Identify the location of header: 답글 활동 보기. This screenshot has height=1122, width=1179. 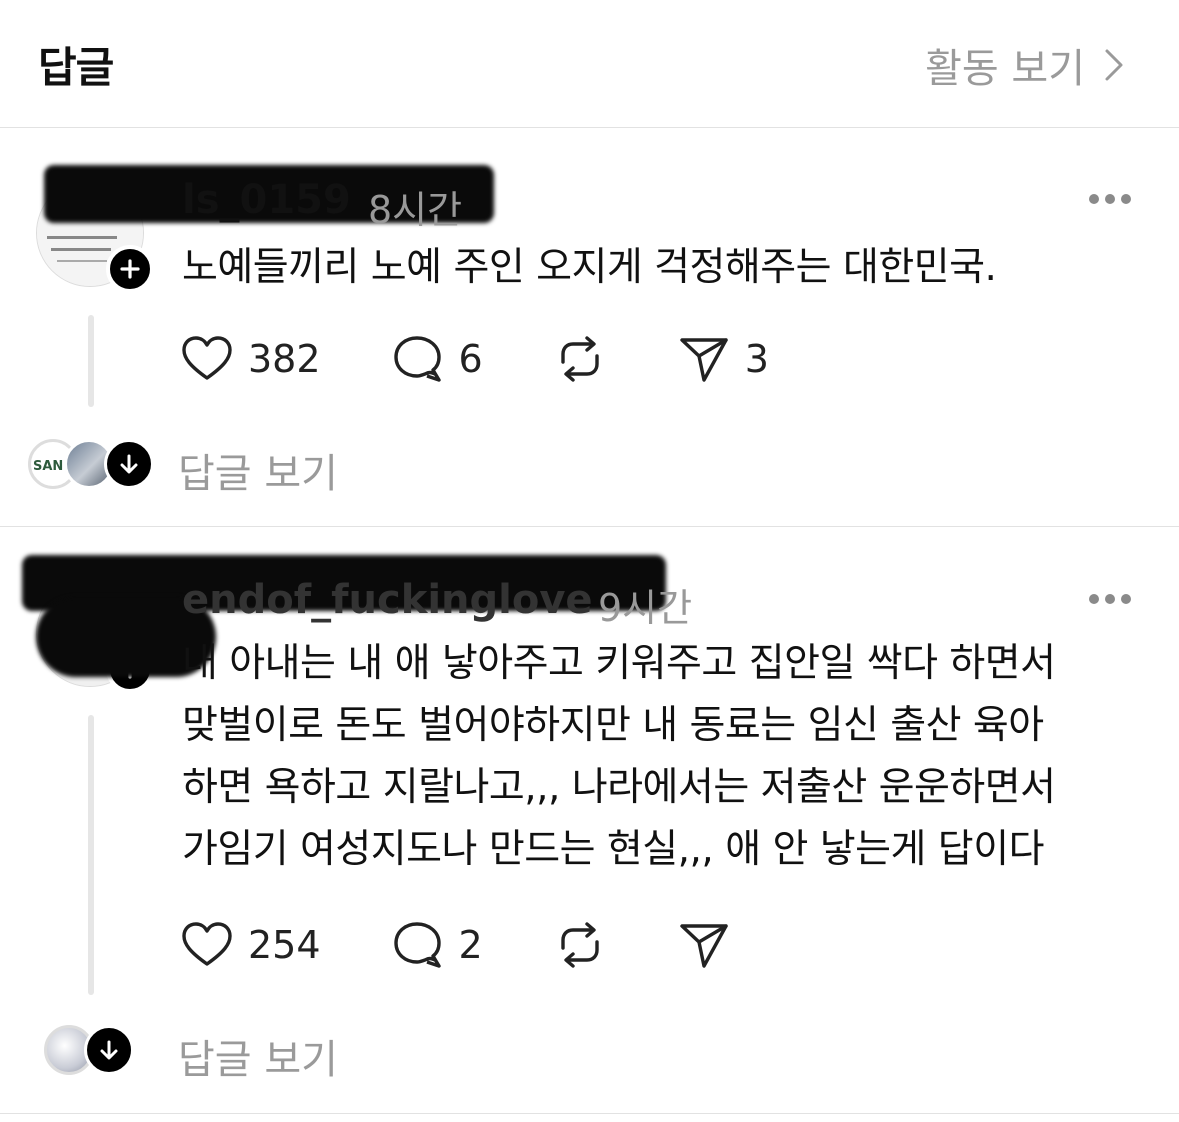
(589, 64).